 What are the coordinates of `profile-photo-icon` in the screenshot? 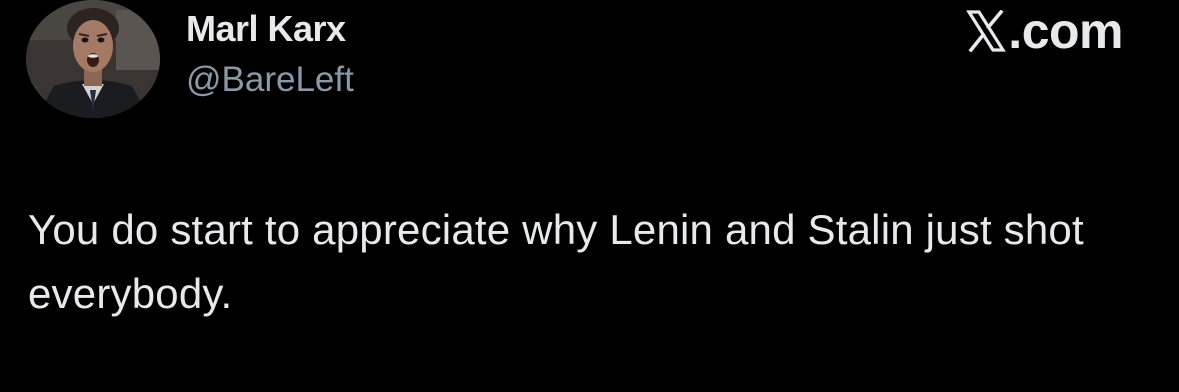 It's located at (93, 59).